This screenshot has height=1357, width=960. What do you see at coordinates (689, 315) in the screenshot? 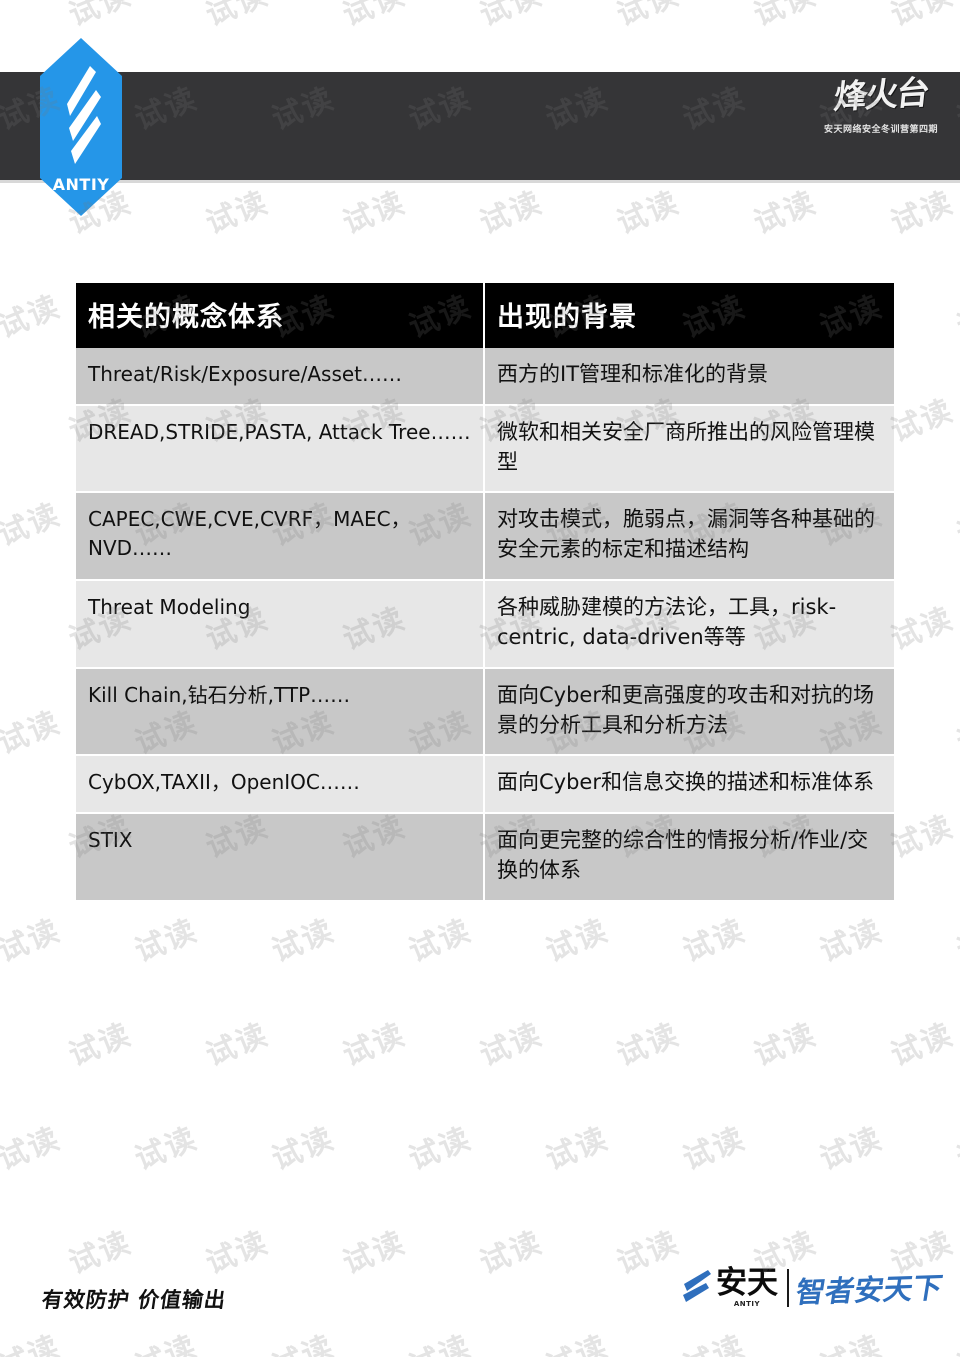
I see `column-header-background: 出现的背景` at bounding box center [689, 315].